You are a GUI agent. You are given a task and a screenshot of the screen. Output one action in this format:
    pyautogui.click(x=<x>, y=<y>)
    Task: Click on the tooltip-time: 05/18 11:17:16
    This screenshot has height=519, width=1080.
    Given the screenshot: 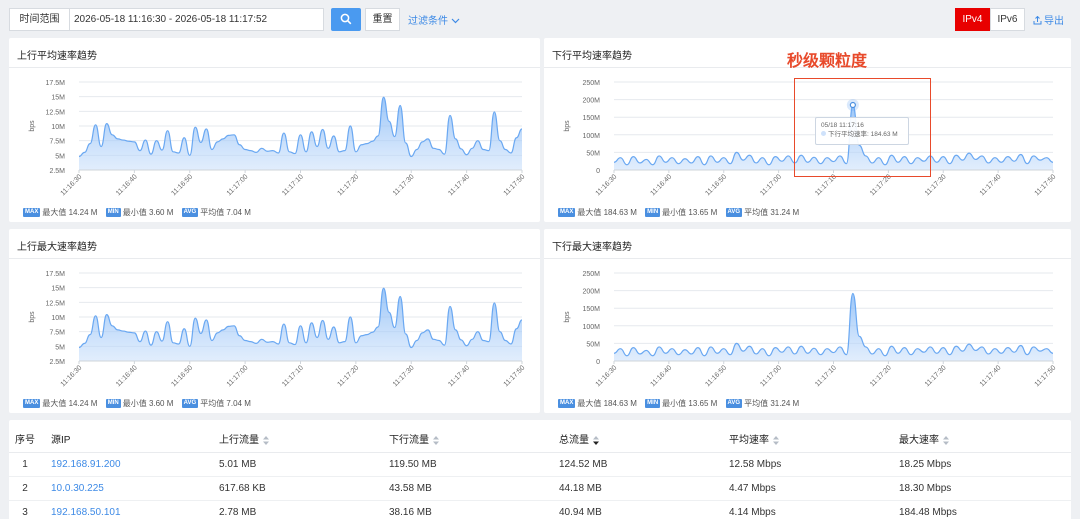 What is the action you would take?
    pyautogui.click(x=842, y=125)
    